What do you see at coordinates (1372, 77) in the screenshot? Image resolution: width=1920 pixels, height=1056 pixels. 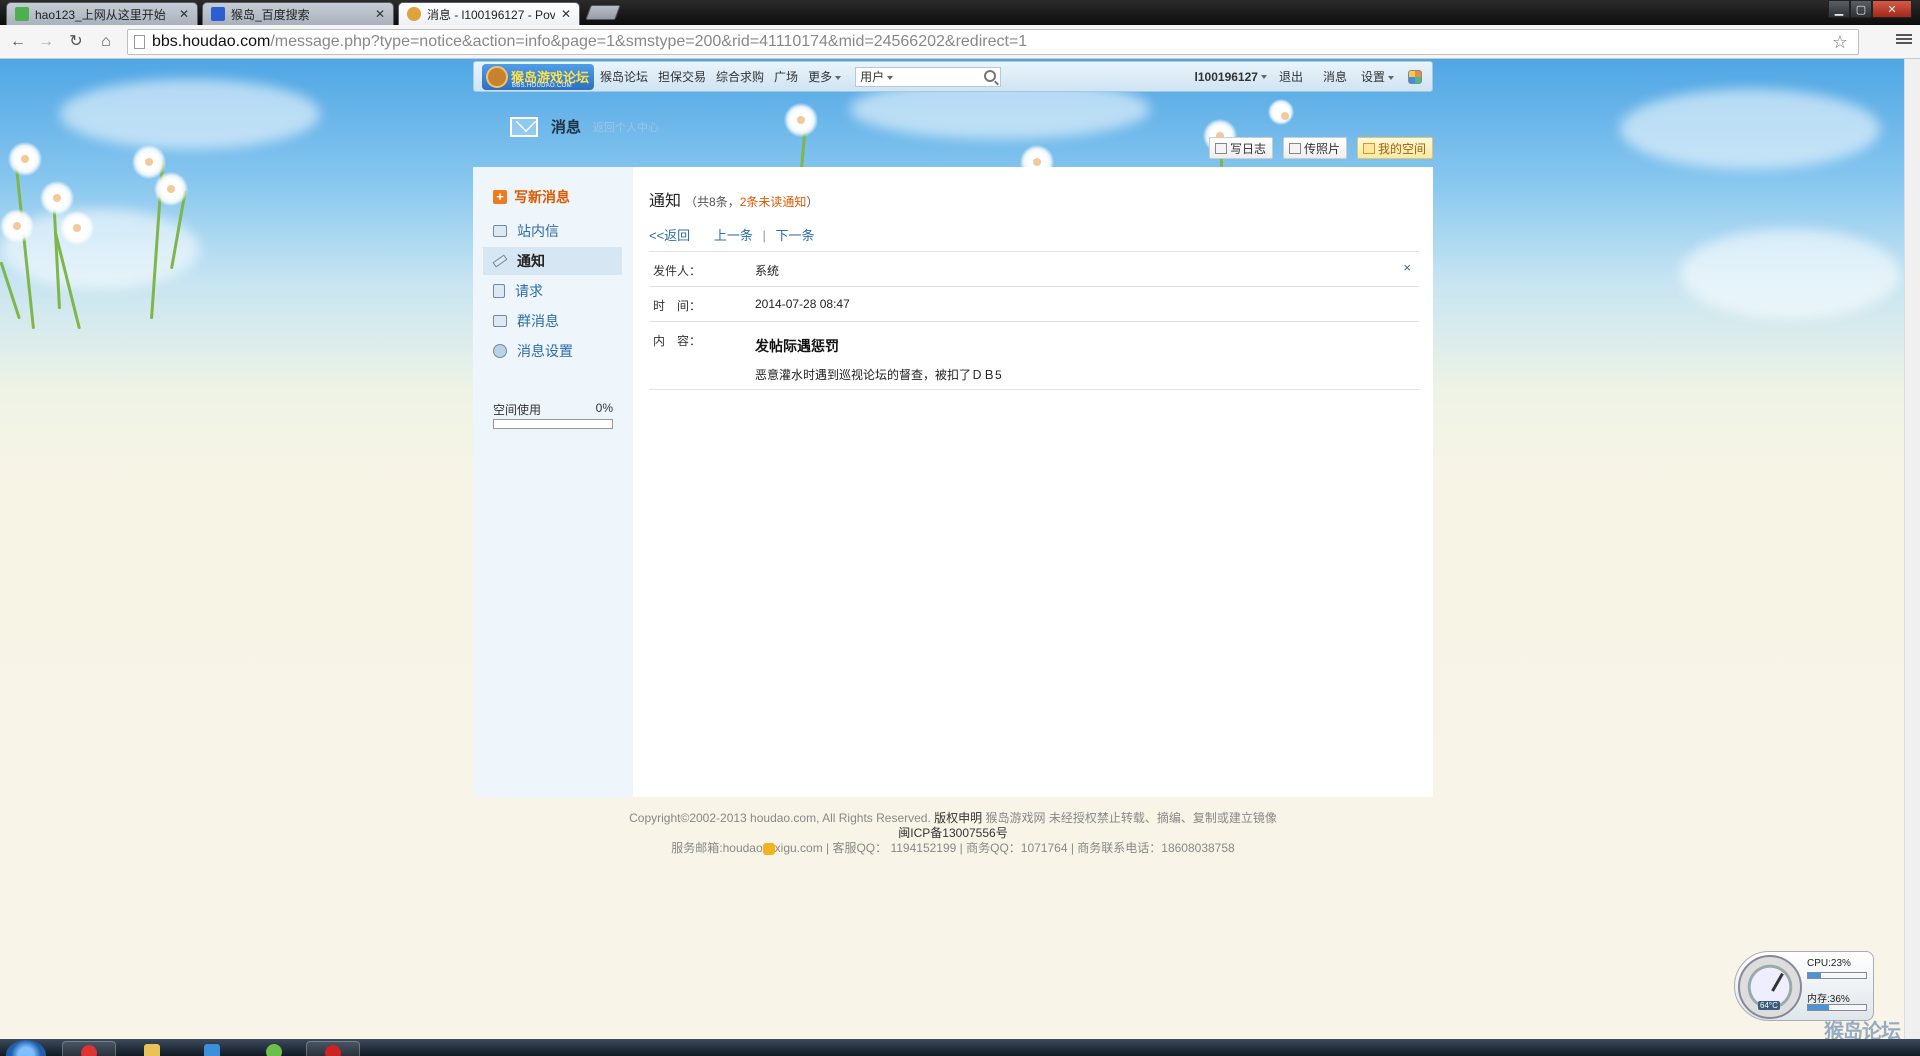 I see `settings-label: 设置` at bounding box center [1372, 77].